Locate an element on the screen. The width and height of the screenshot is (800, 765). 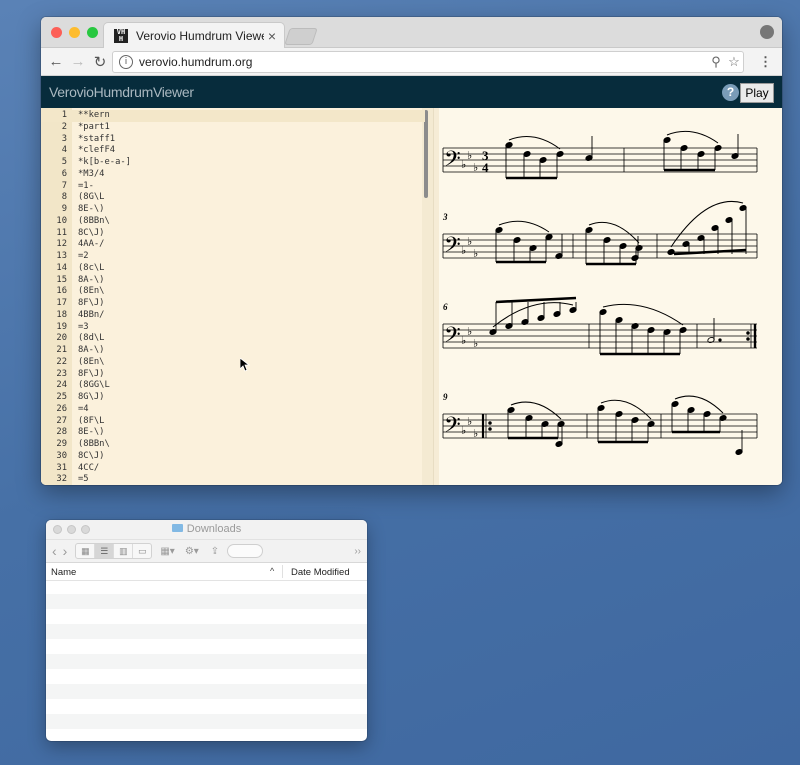
editor-line: 16 (8En\ is located at coordinates (233, 292).